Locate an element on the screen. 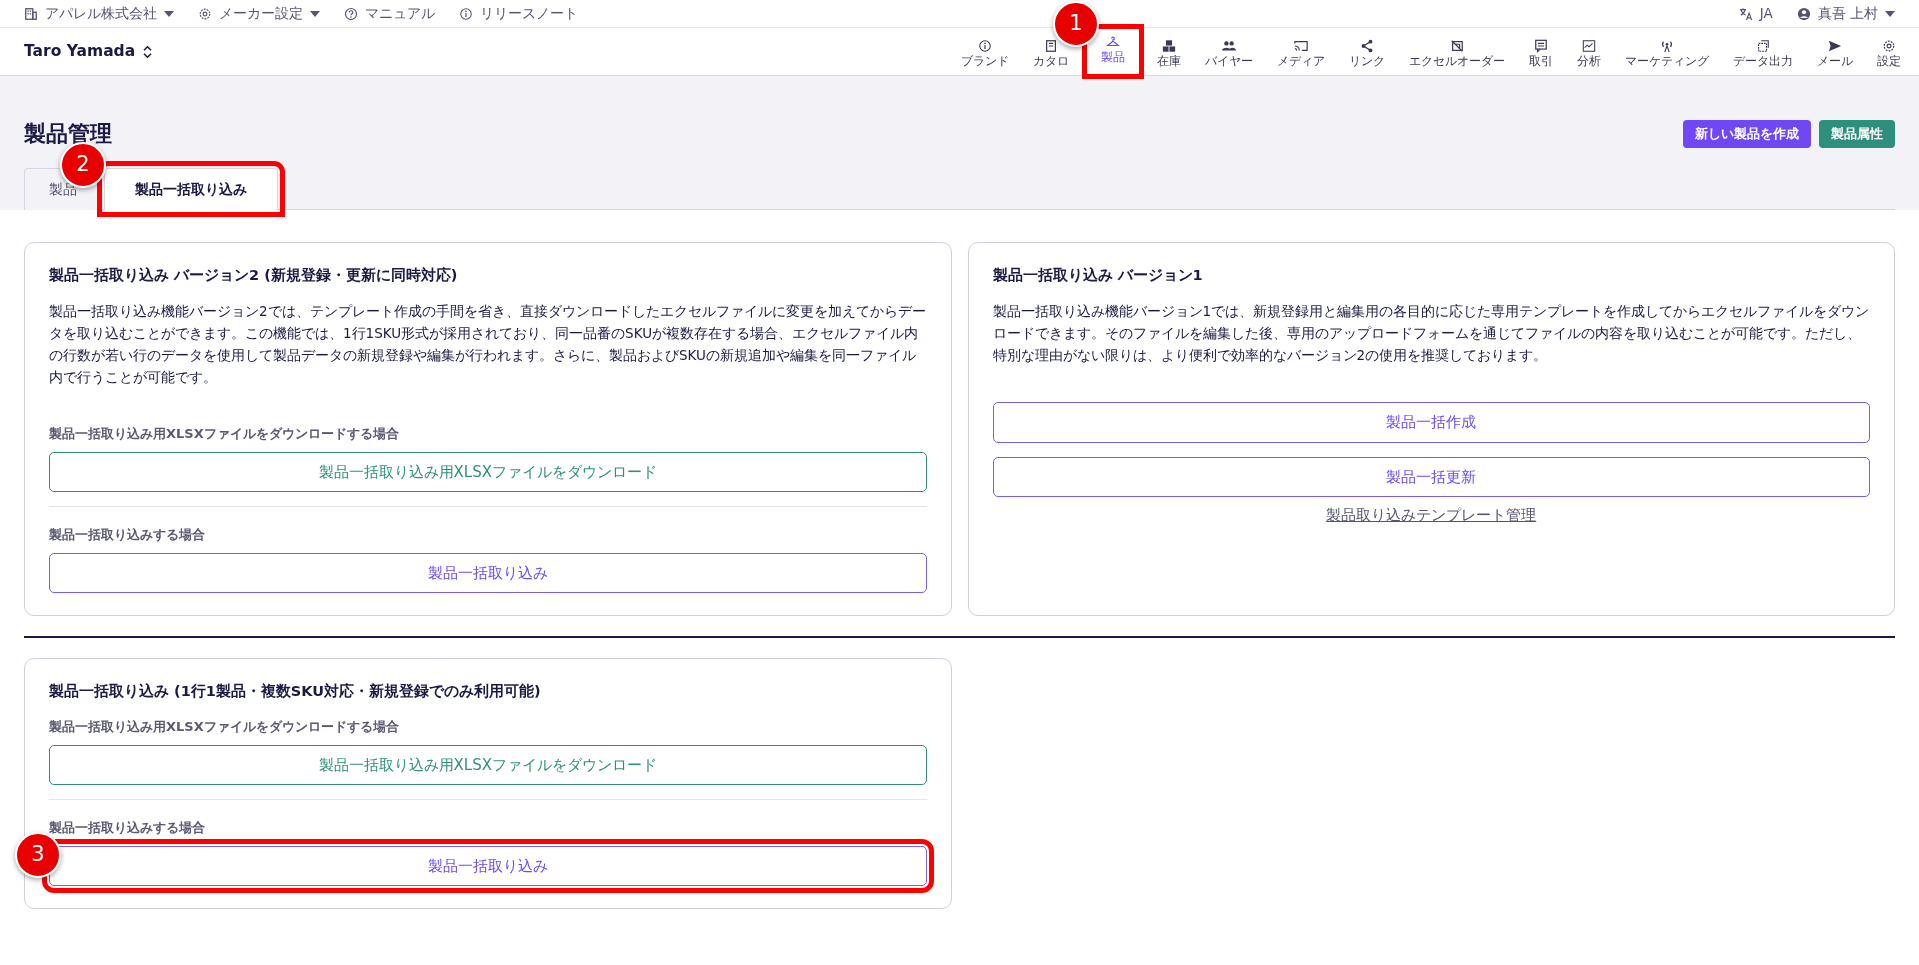 Image resolution: width=1919 pixels, height=965 pixels. attributes-button: 製品属性 is located at coordinates (1857, 134).